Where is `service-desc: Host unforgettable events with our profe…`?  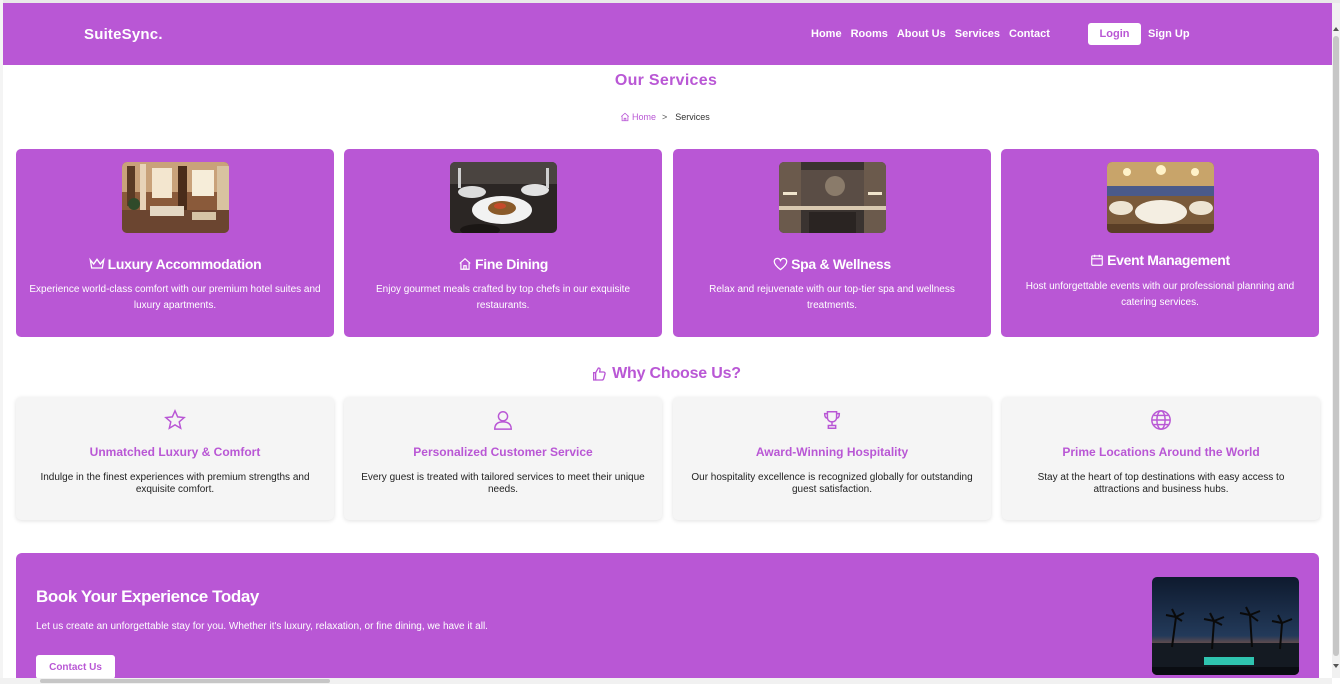 service-desc: Host unforgettable events with our profe… is located at coordinates (1160, 294).